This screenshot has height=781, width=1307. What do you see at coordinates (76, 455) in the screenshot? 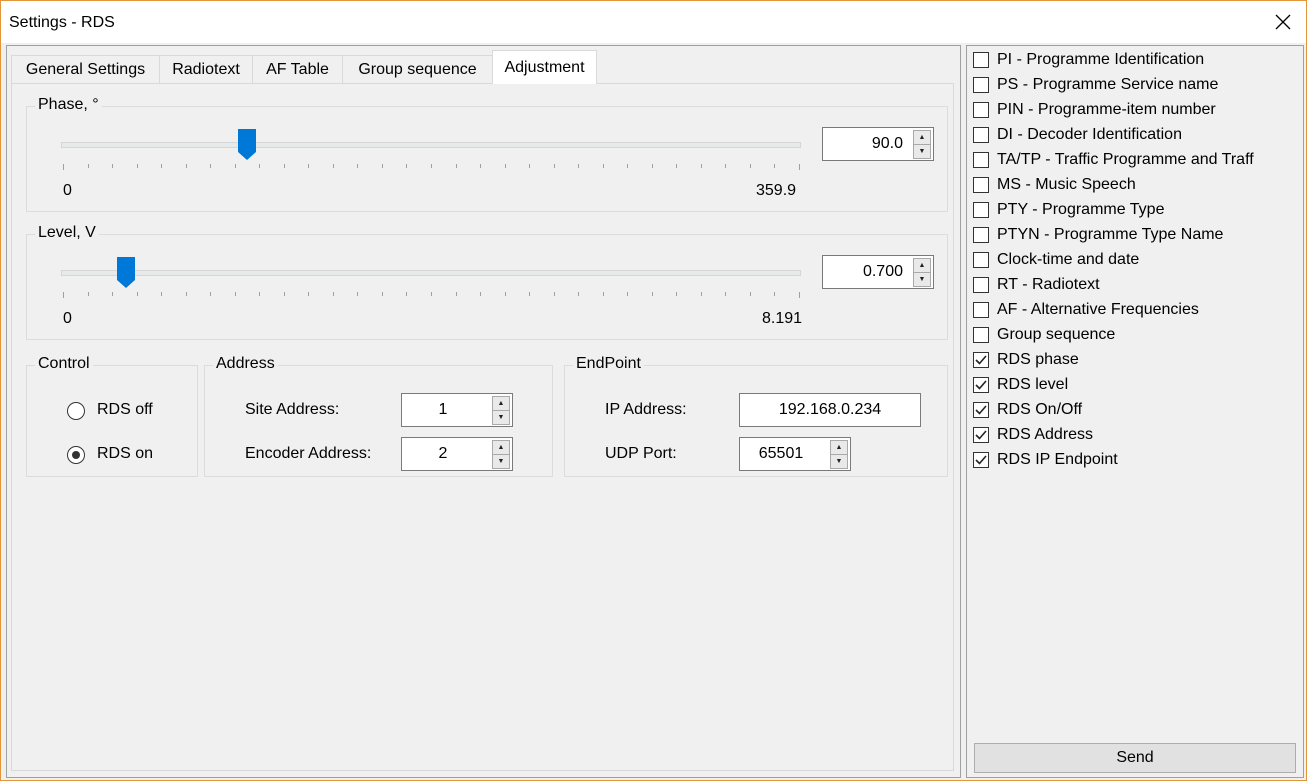
I see `rds-on-radio` at bounding box center [76, 455].